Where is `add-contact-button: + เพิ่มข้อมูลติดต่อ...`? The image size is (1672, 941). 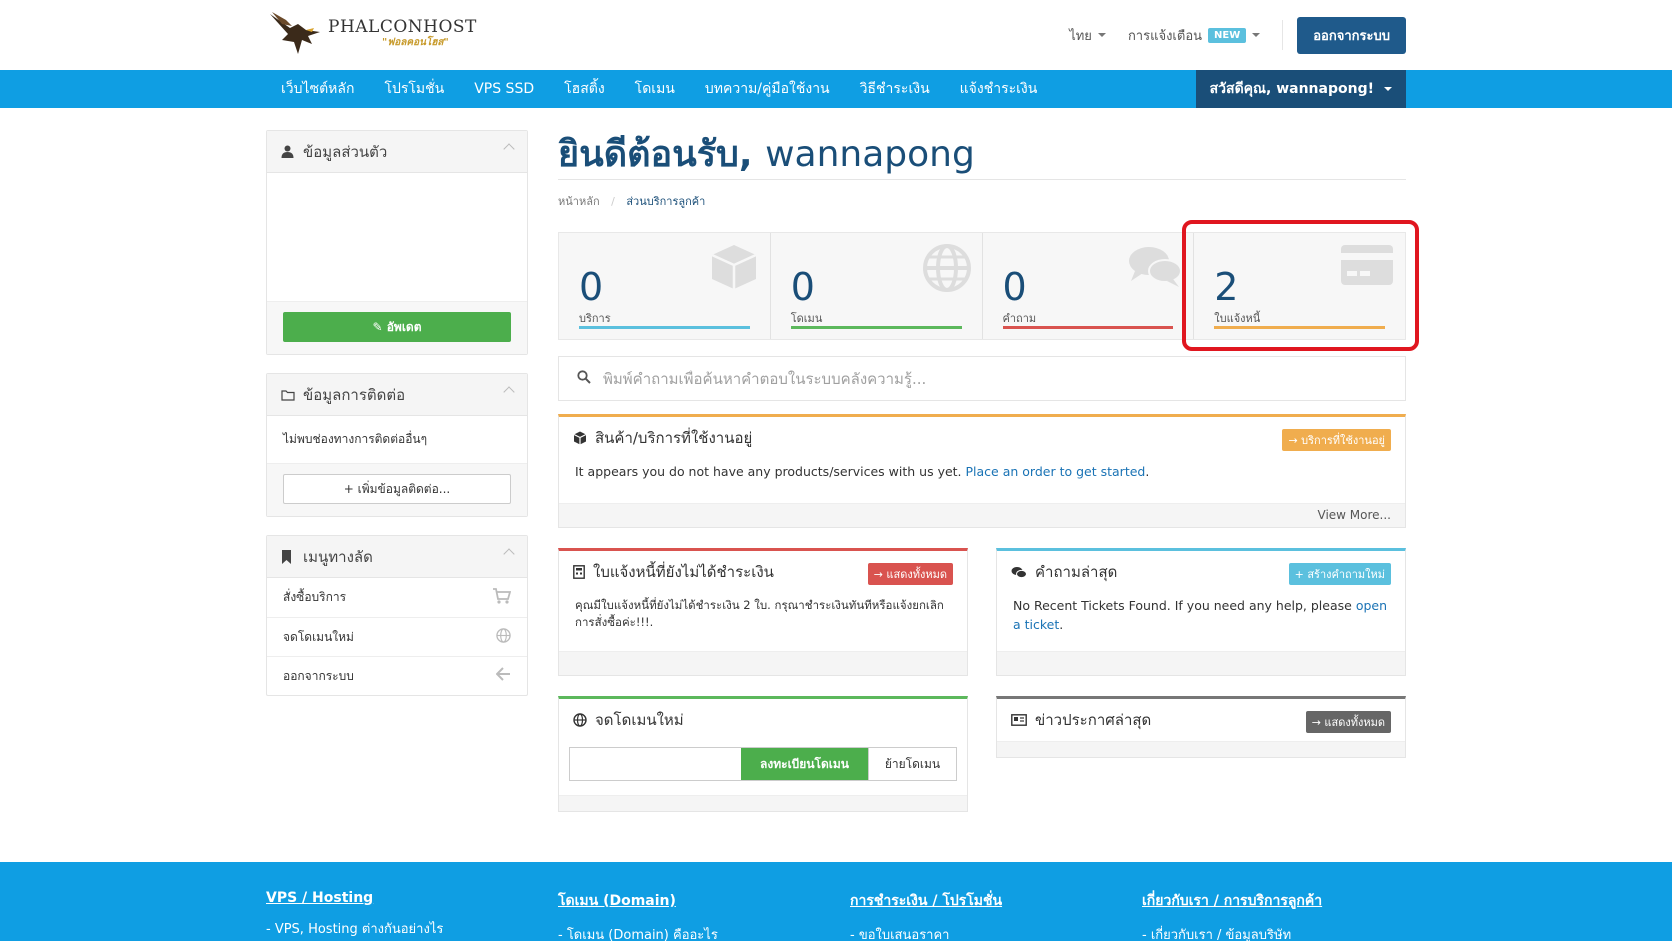
add-contact-button: + เพิ่มข้อมูลติดต่อ... is located at coordinates (397, 489).